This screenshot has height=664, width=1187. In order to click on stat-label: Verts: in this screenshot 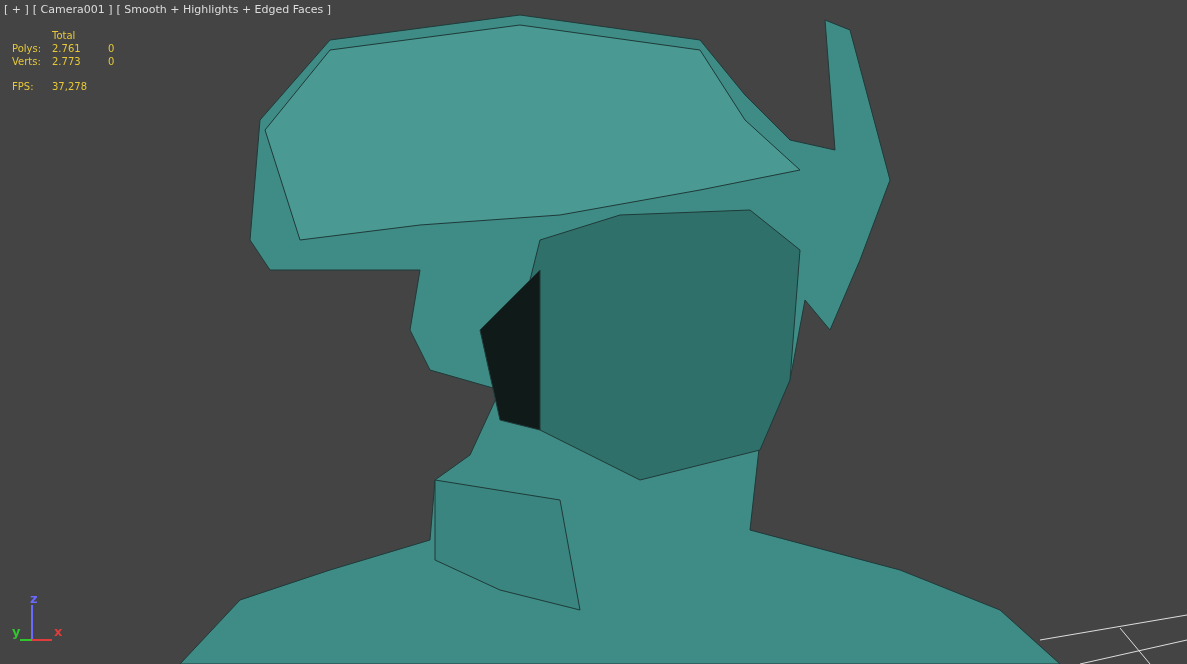, I will do `click(27, 61)`.